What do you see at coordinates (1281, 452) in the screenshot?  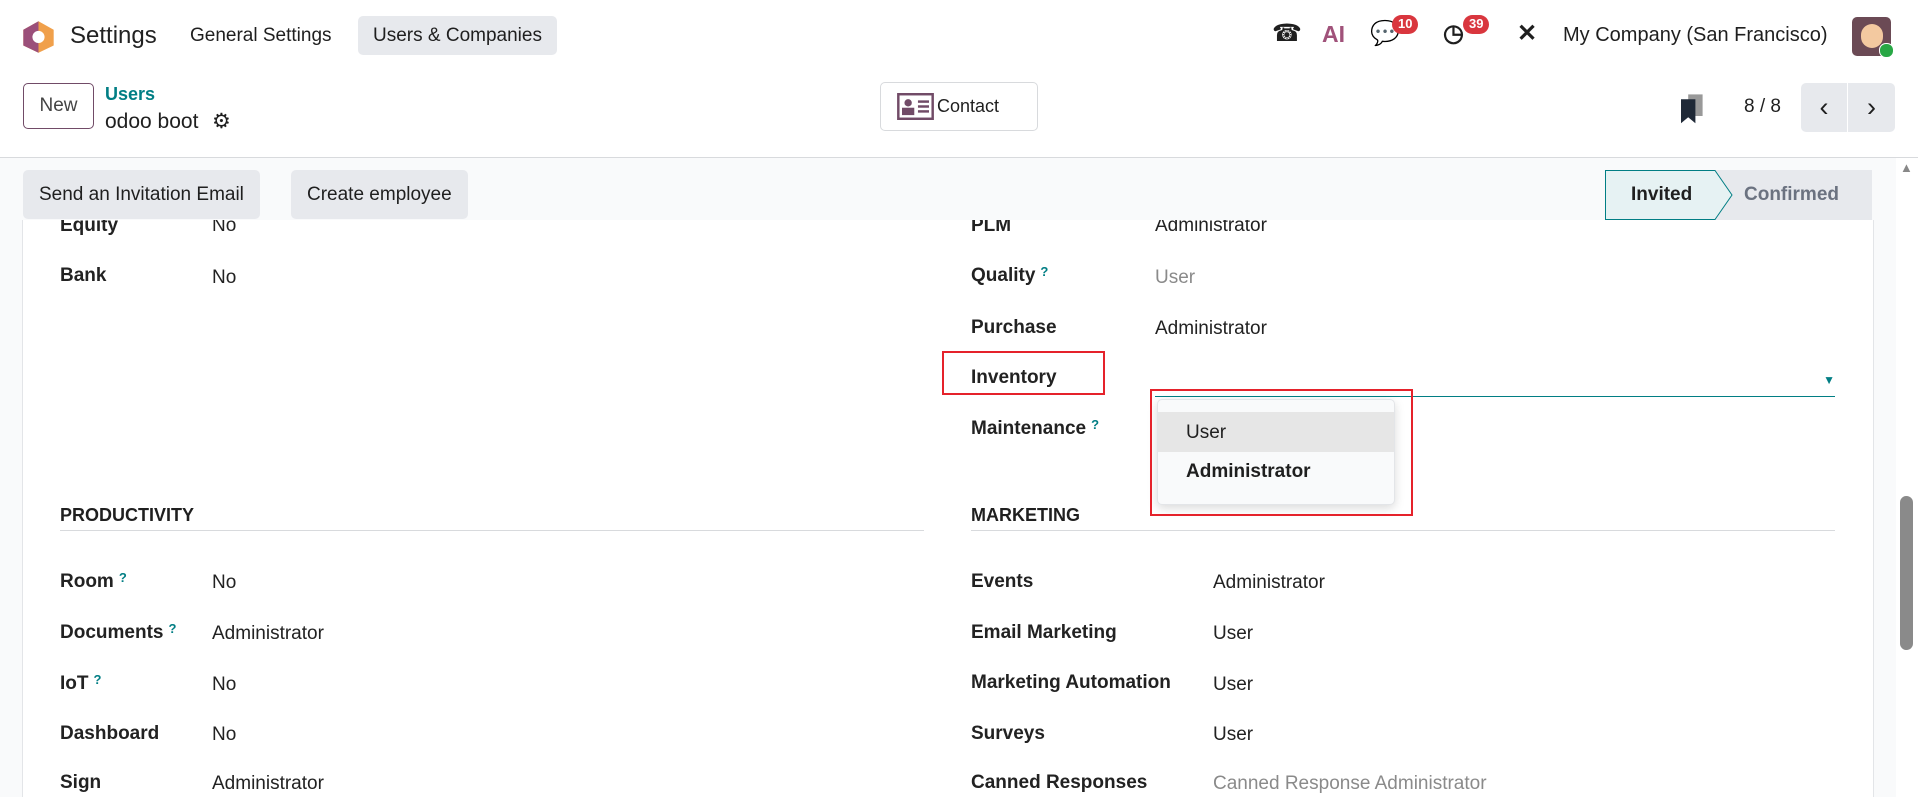 I see `highlight-box-dropdown` at bounding box center [1281, 452].